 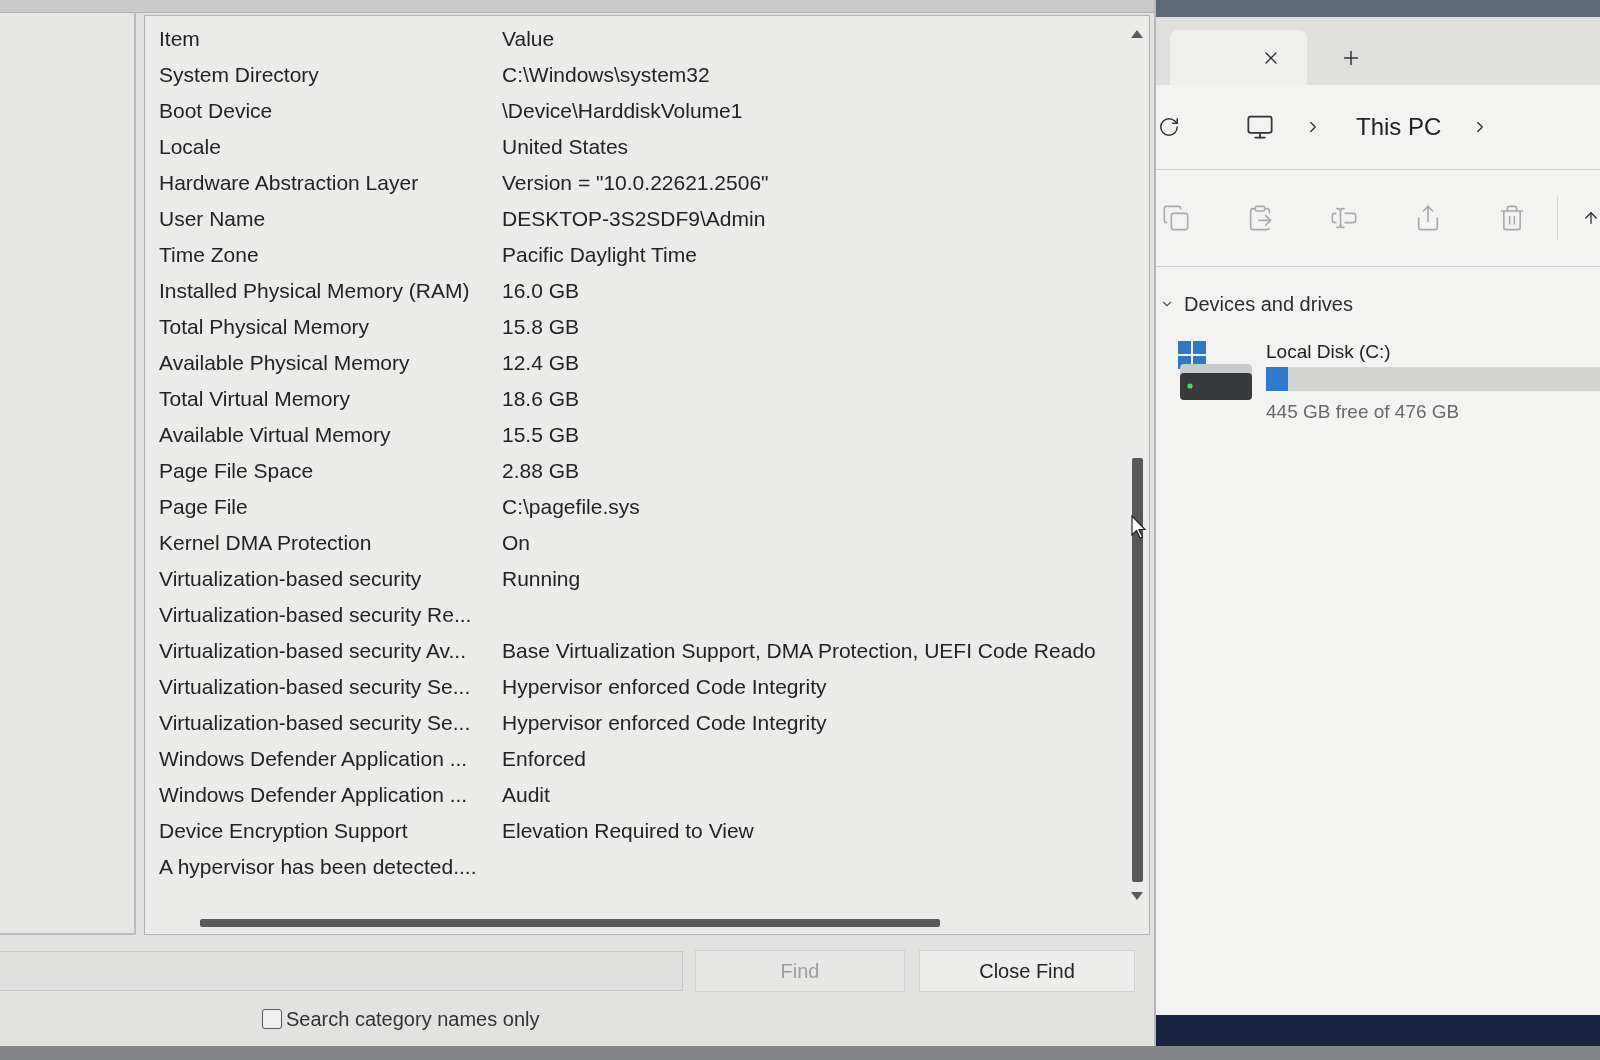 What do you see at coordinates (622, 111) in the screenshot?
I see `table-cell: \Device\HarddiskVolume1` at bounding box center [622, 111].